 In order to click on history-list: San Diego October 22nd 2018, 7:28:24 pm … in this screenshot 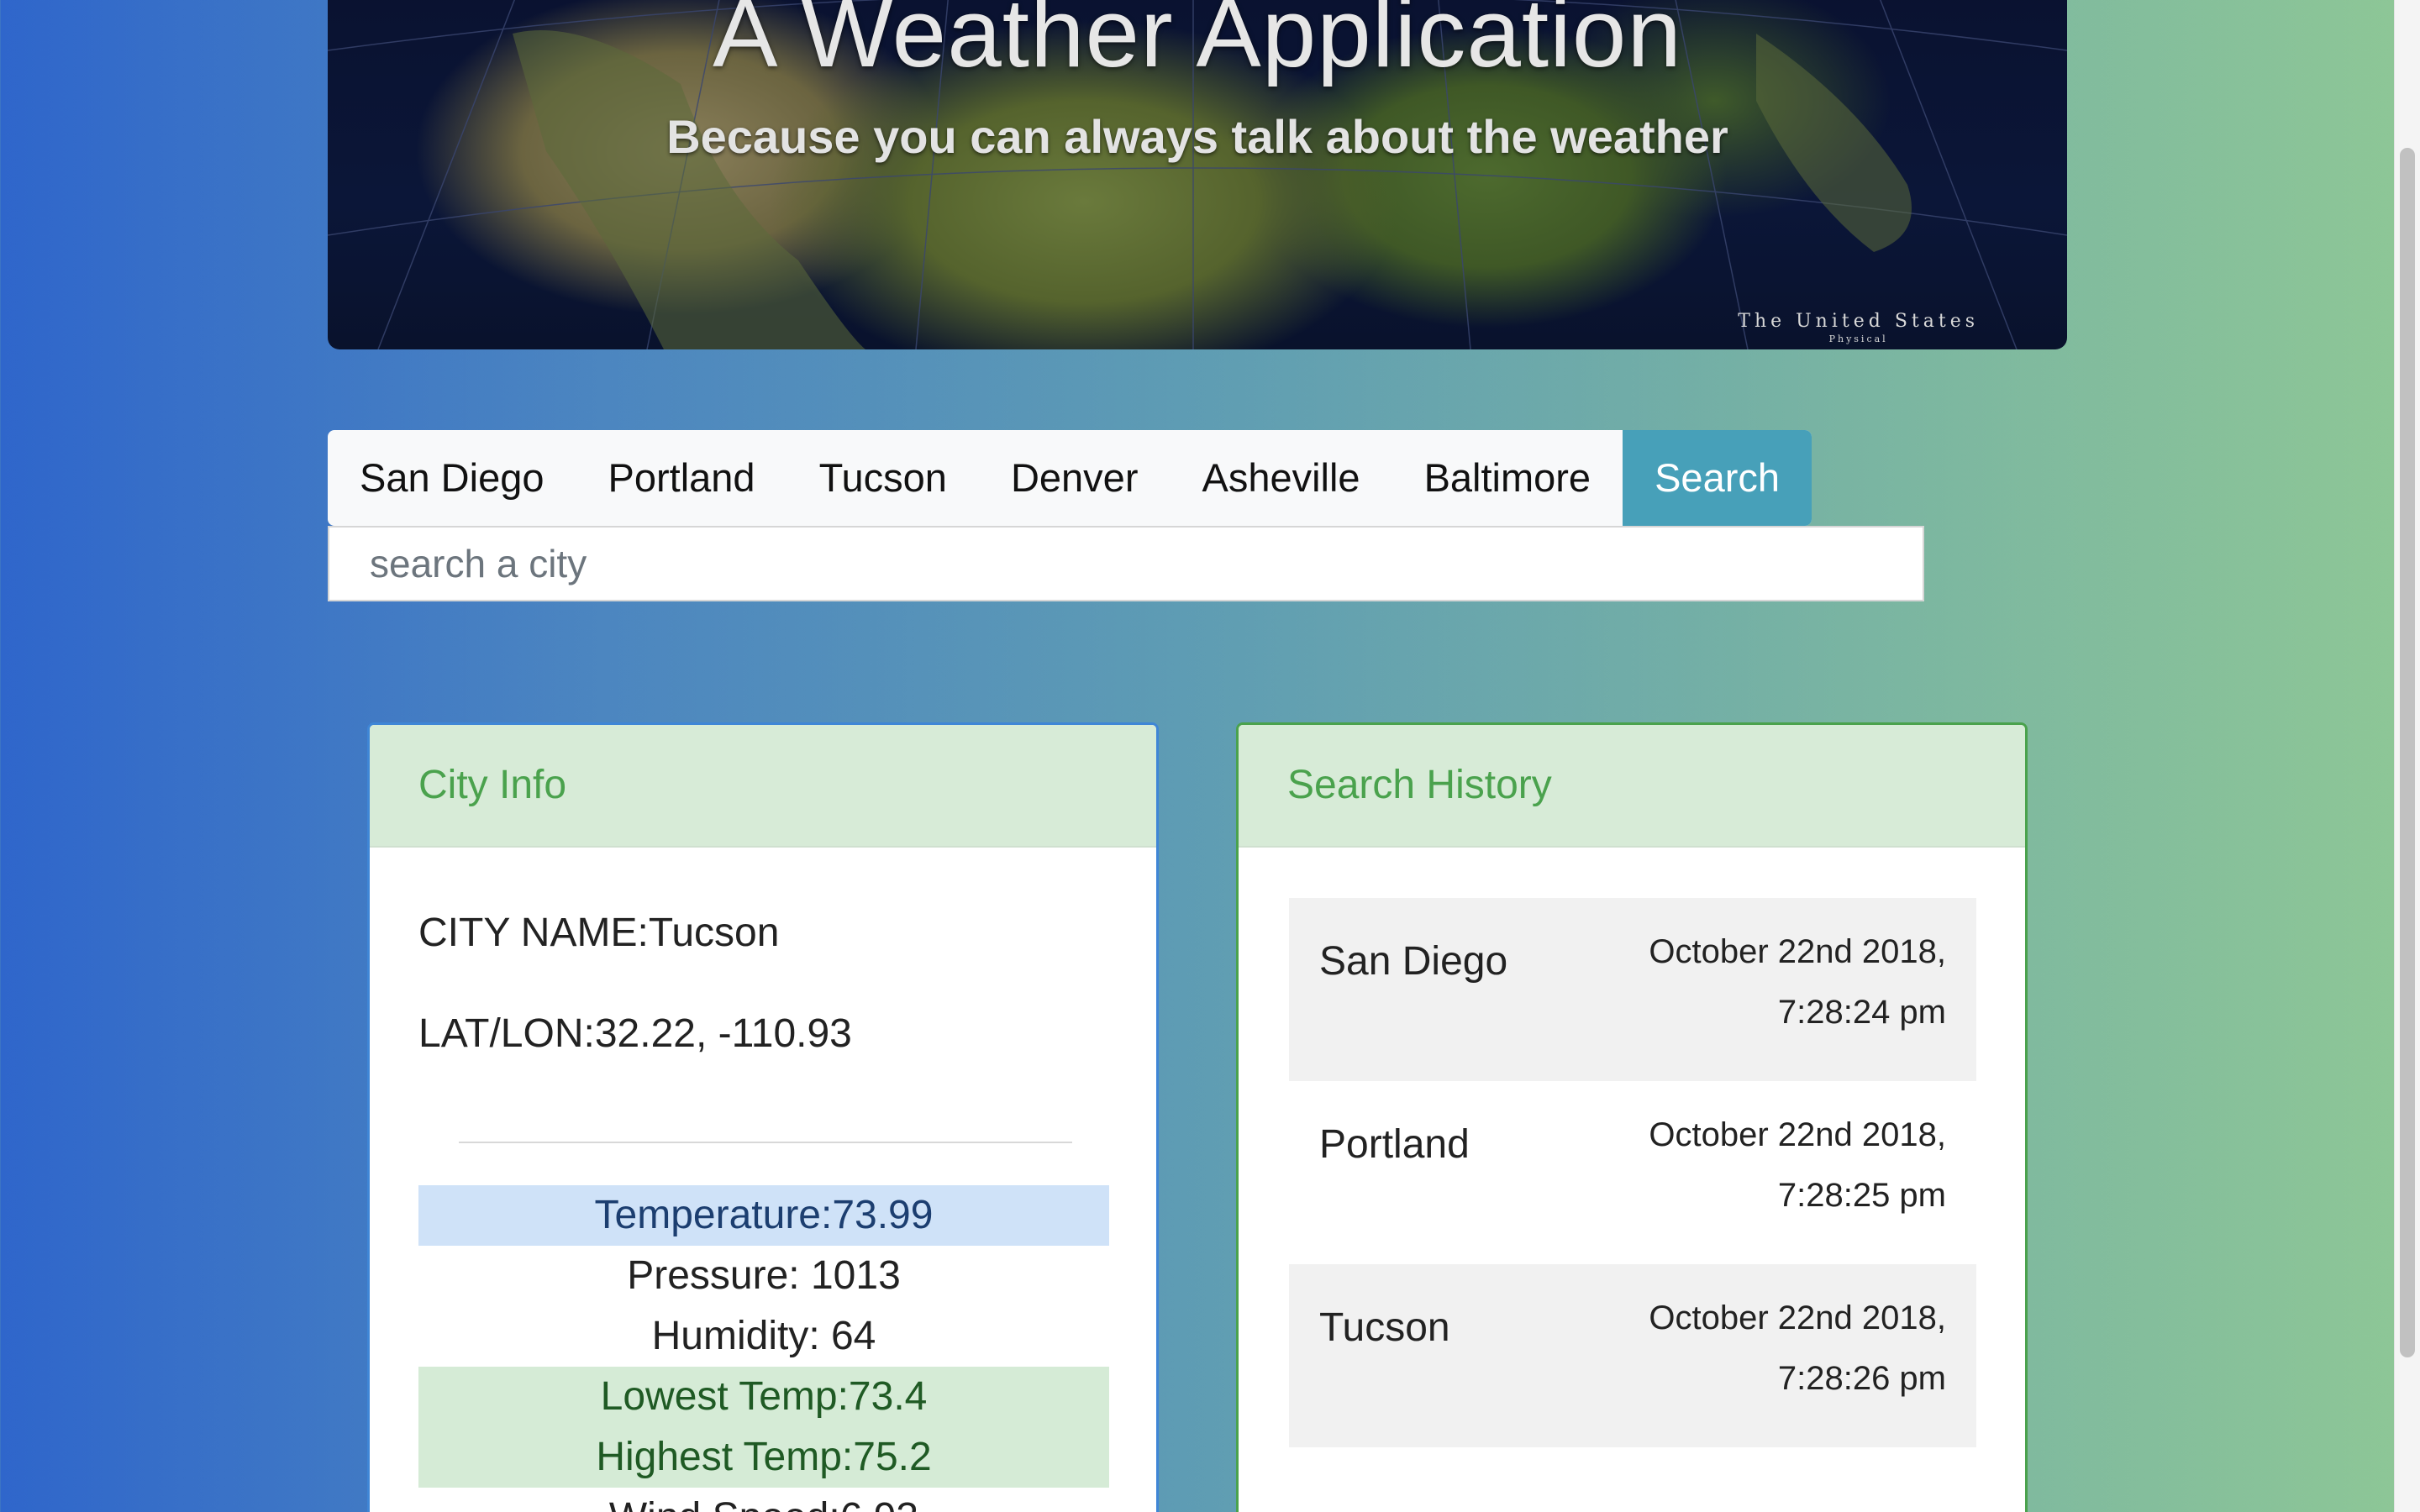, I will do `click(1632, 1172)`.